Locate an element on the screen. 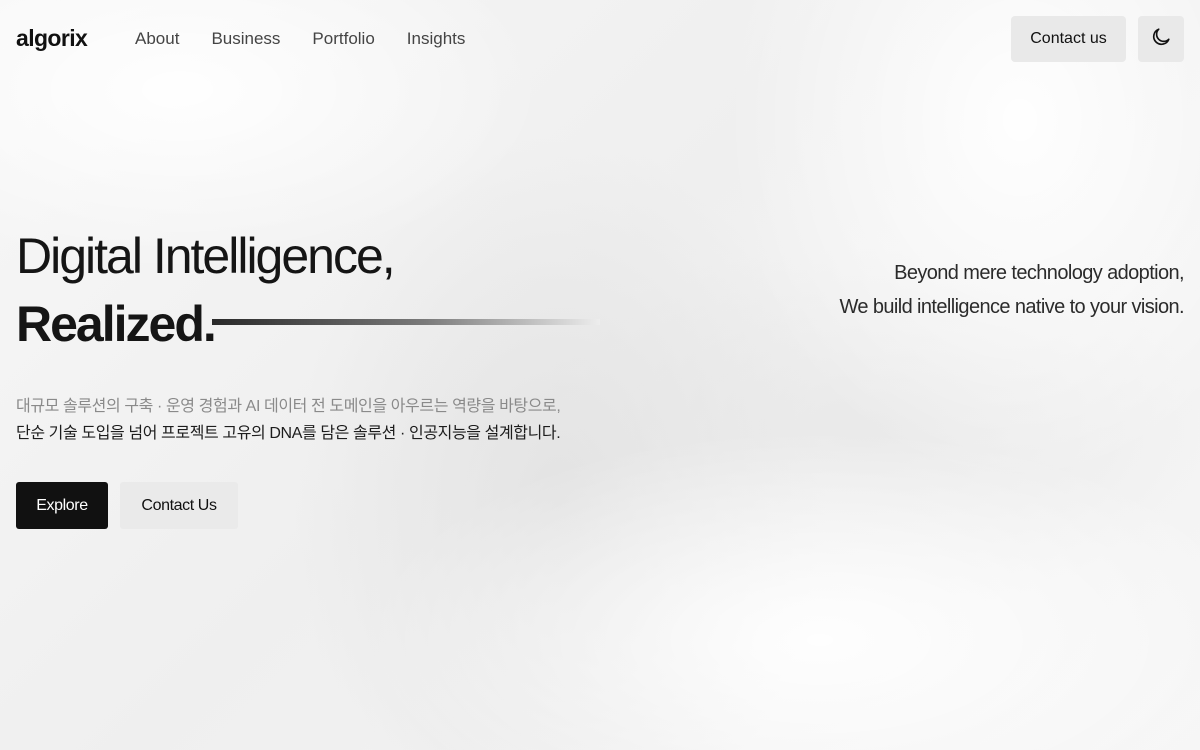 This screenshot has width=1200, height=750. brand-logo: algorix is located at coordinates (52, 38).